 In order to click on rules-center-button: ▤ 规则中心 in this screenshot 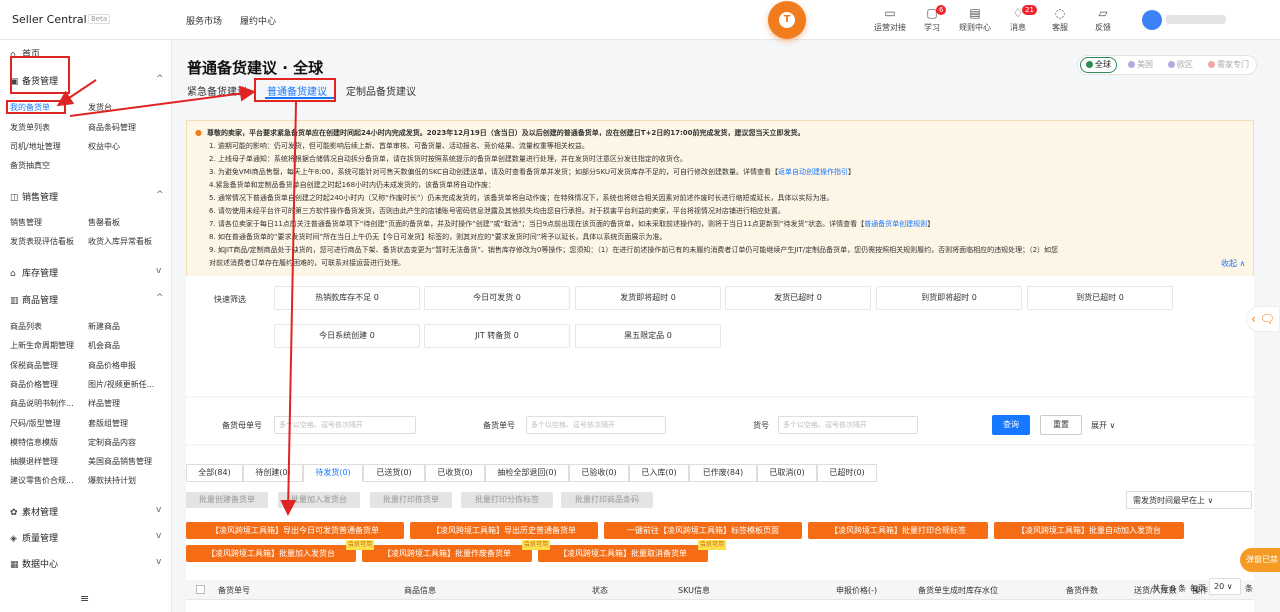, I will do `click(975, 19)`.